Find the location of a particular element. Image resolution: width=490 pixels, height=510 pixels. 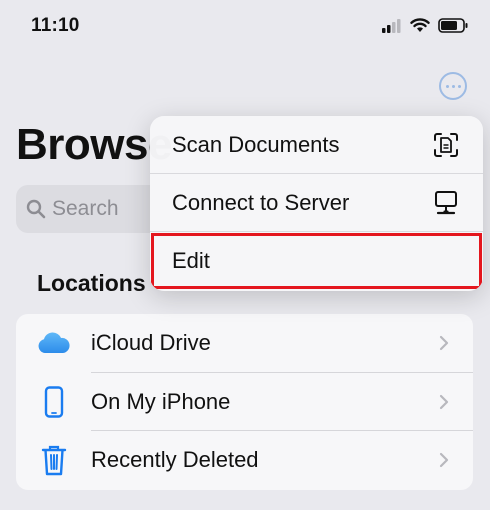

status-icons is located at coordinates (425, 25).